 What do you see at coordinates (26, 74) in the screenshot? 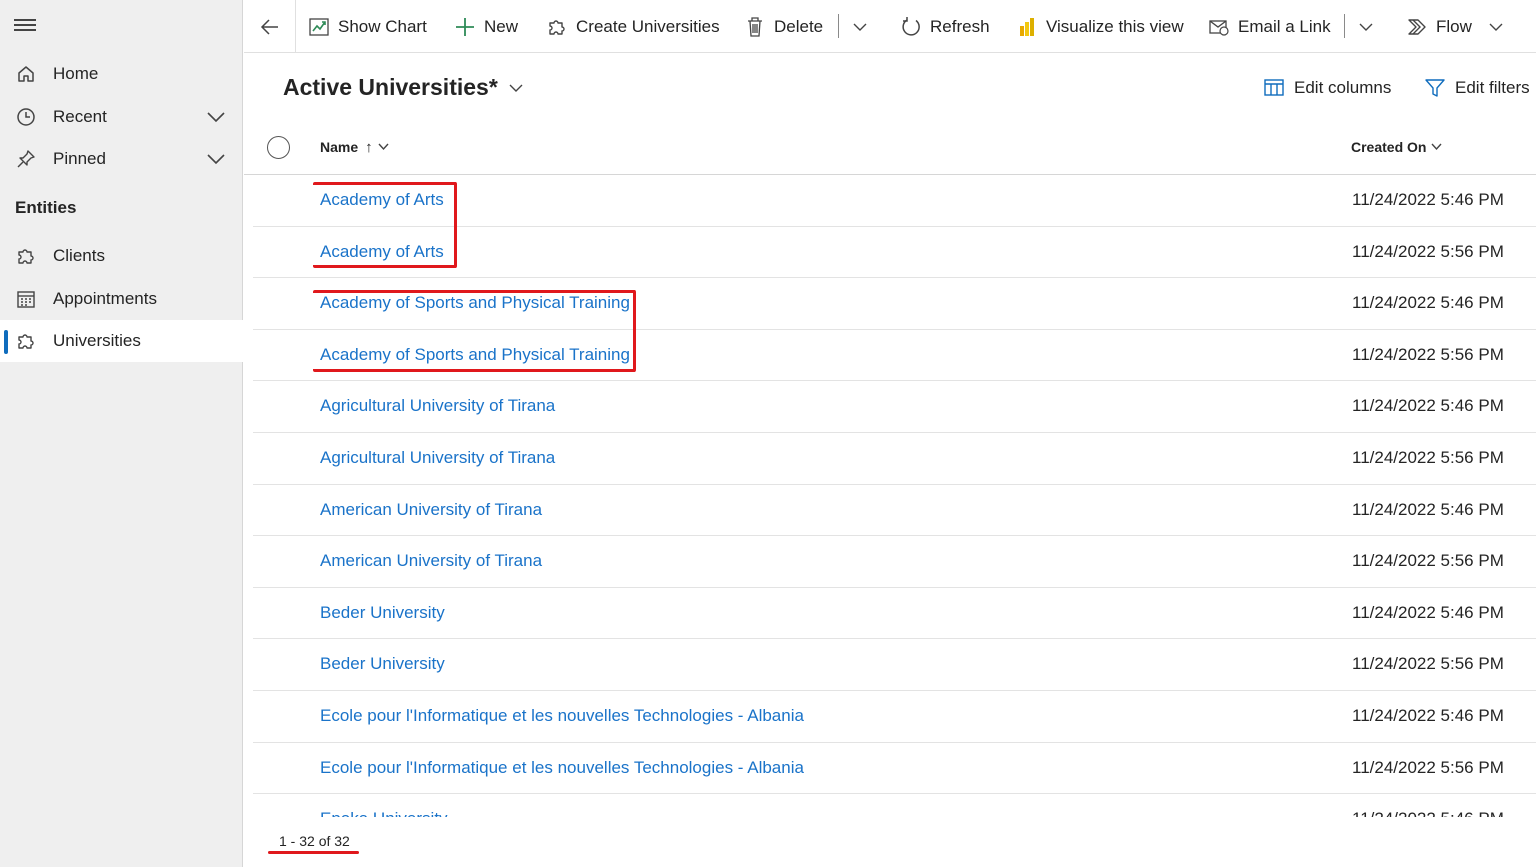
I see `home-icon` at bounding box center [26, 74].